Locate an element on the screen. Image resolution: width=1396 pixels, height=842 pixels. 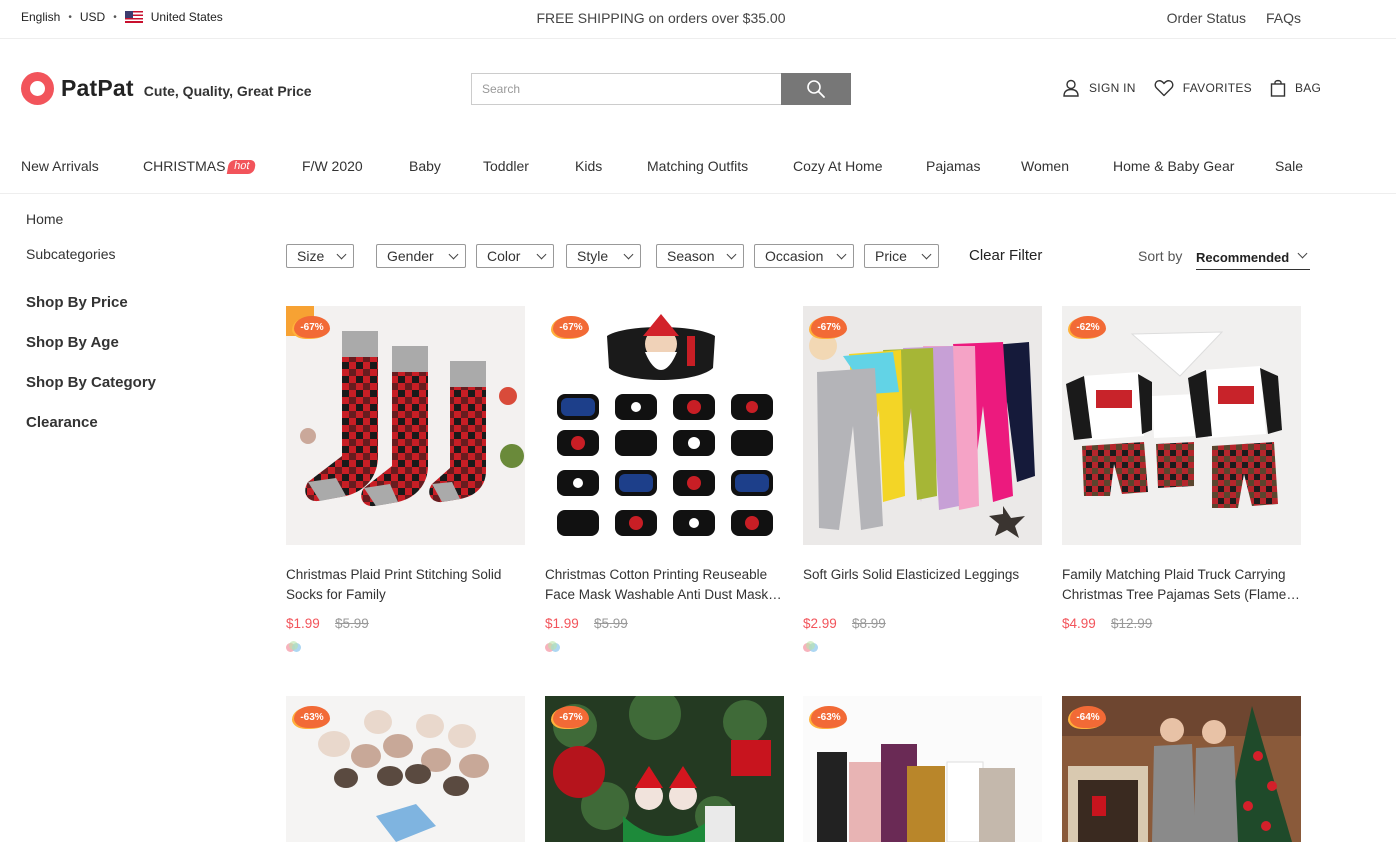
shop-by-price-link: Shop By Price is located at coordinates (77, 302).